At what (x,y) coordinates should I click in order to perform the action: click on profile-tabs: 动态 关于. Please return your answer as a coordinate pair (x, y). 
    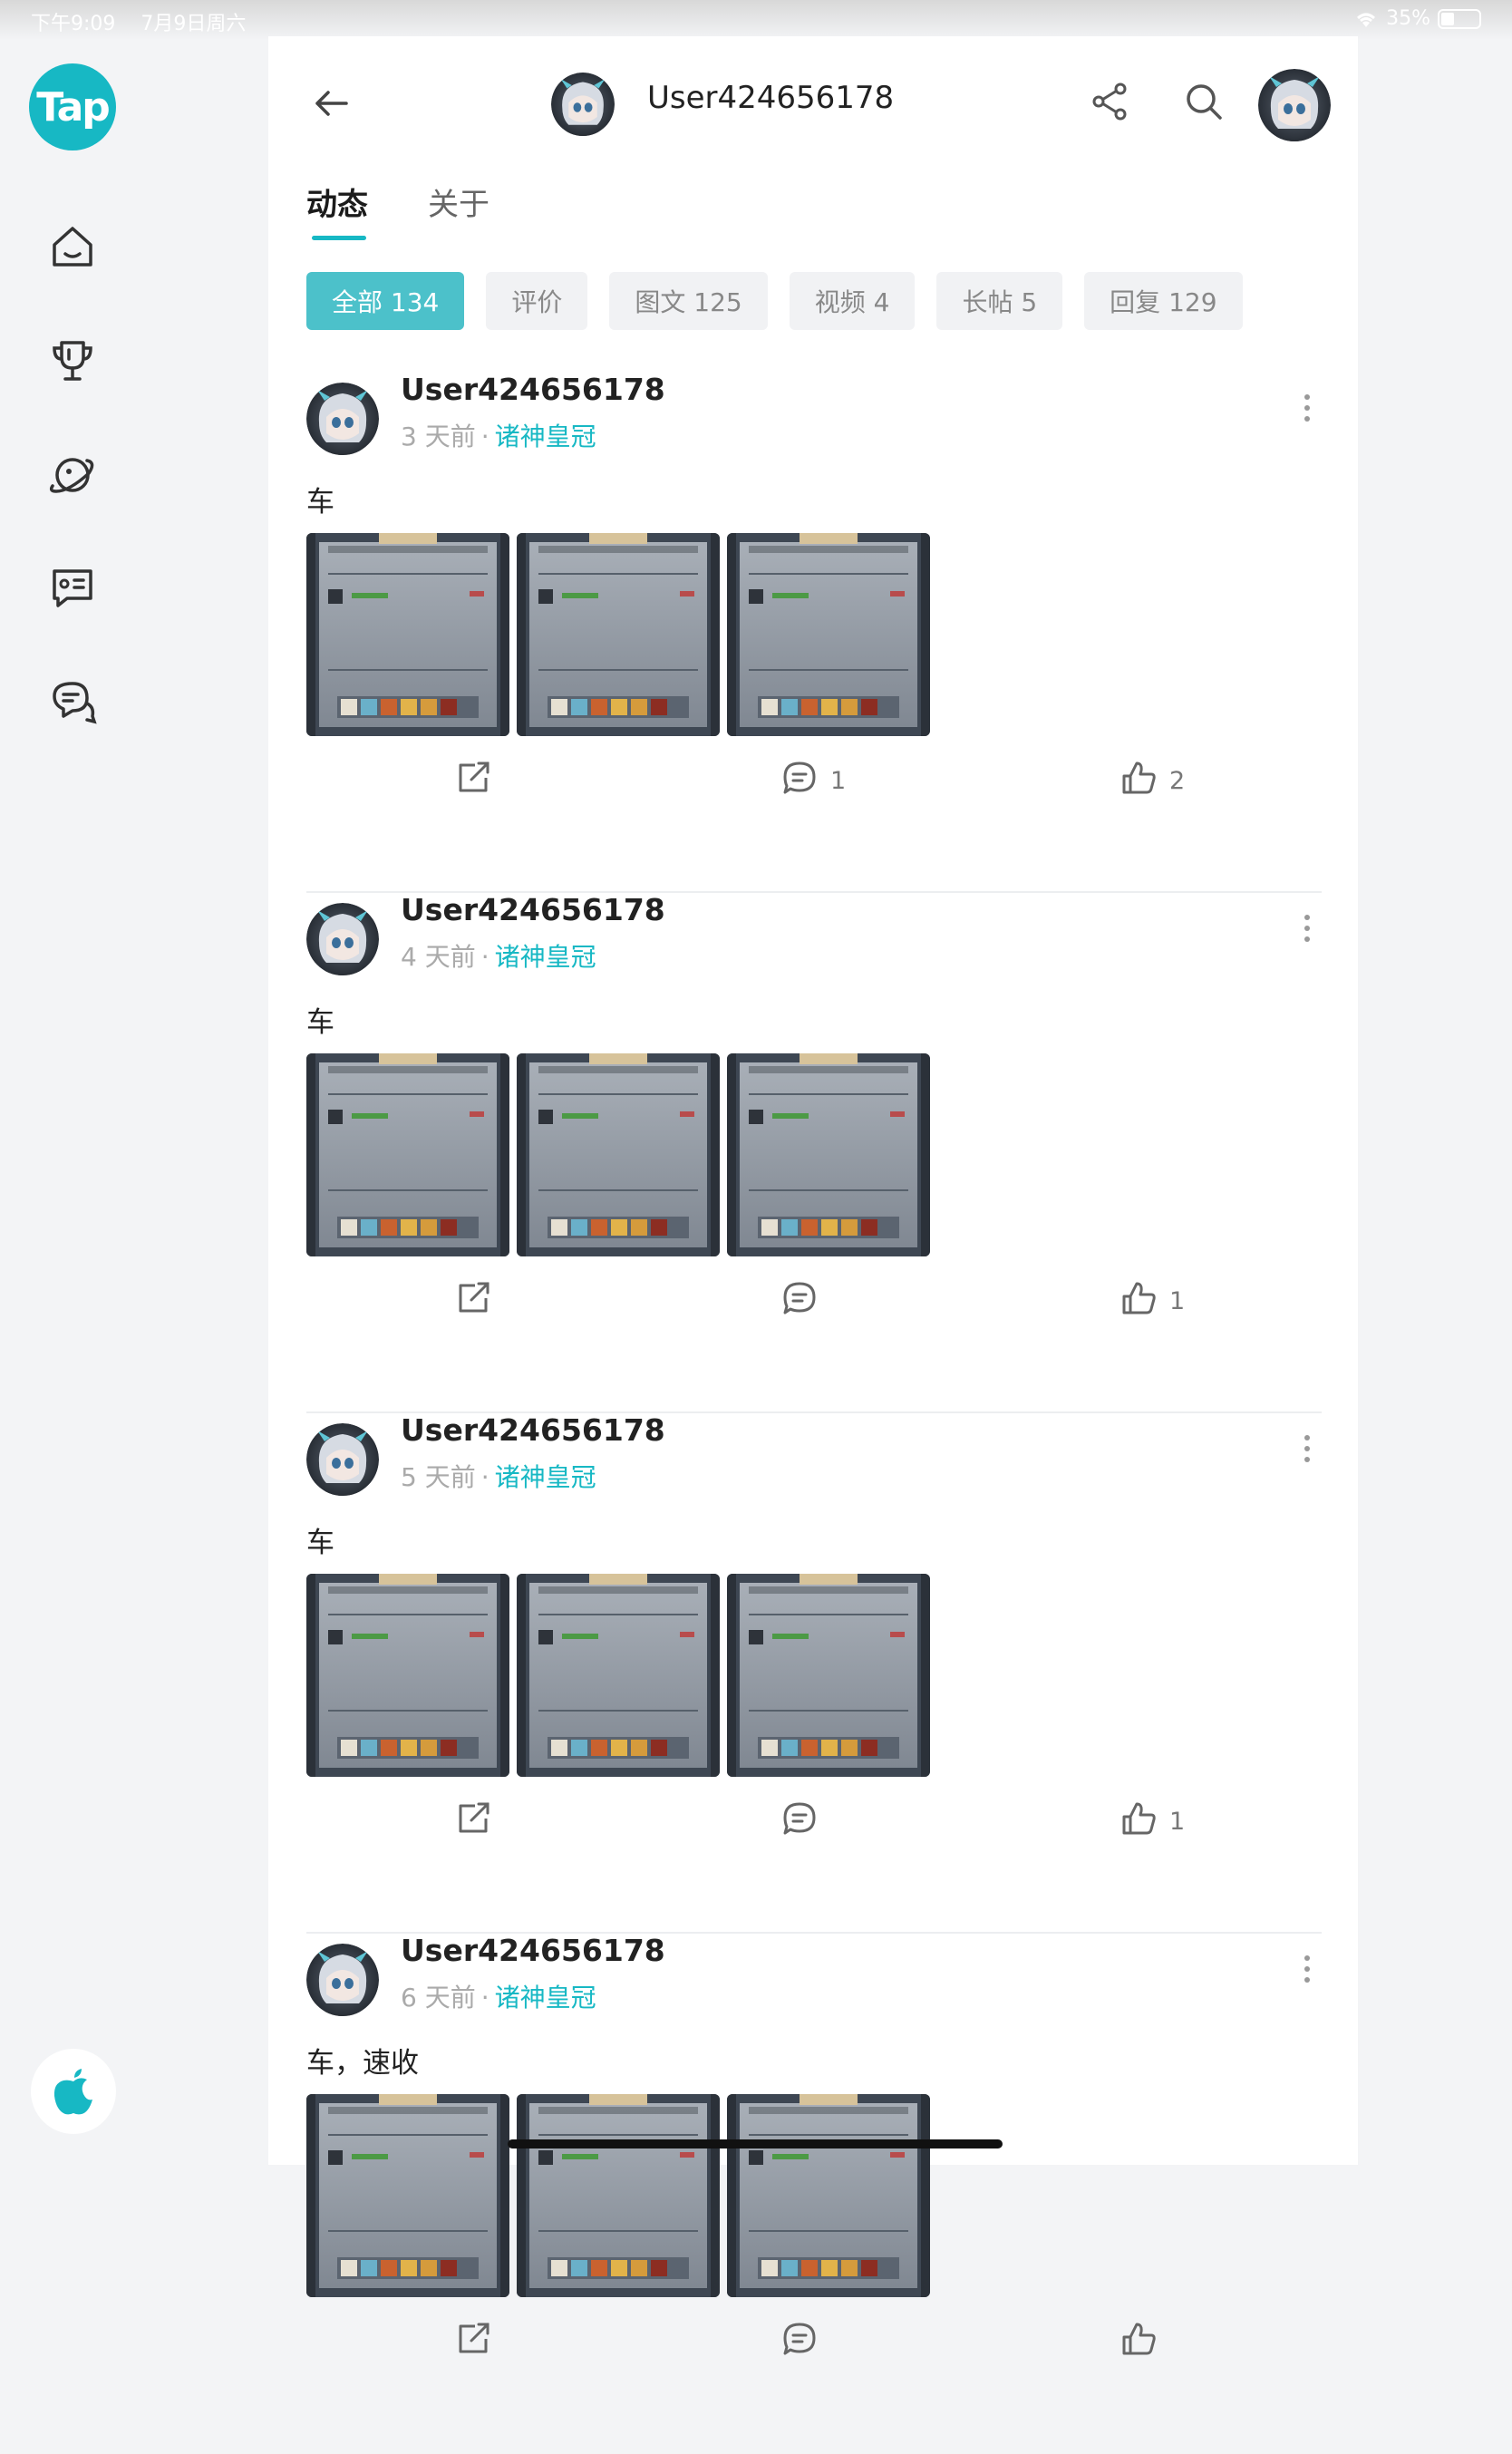
    Looking at the image, I should click on (398, 209).